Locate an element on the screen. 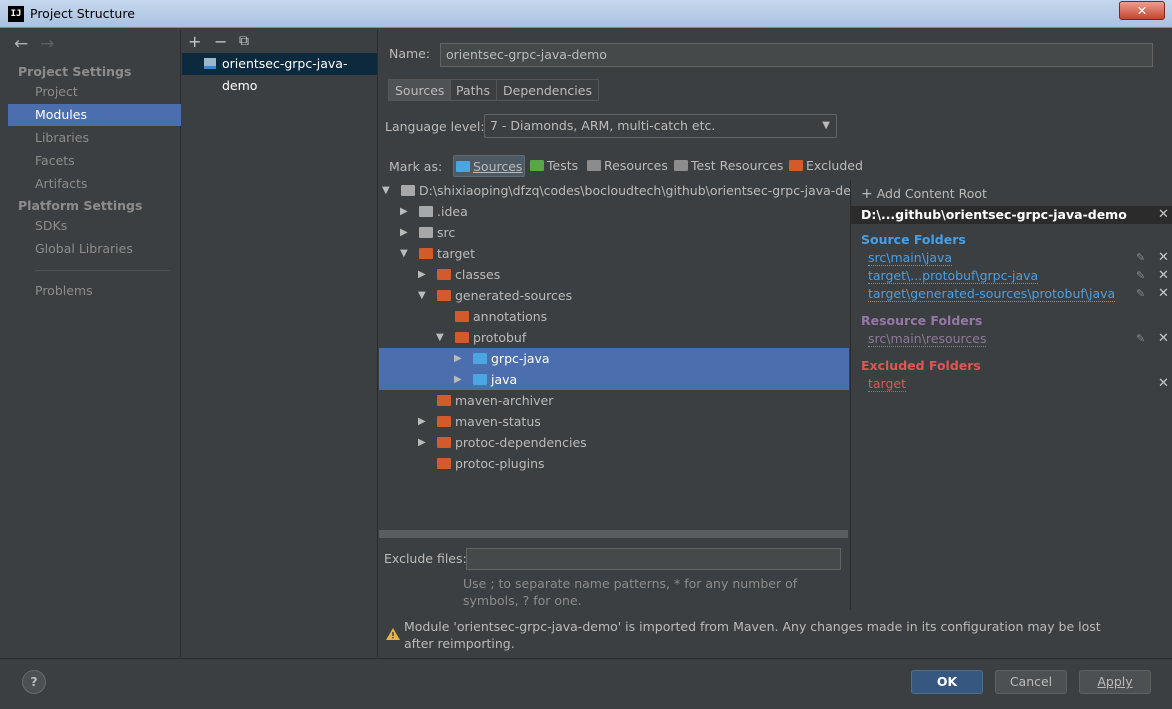  apply-button: Apply is located at coordinates (1115, 682).